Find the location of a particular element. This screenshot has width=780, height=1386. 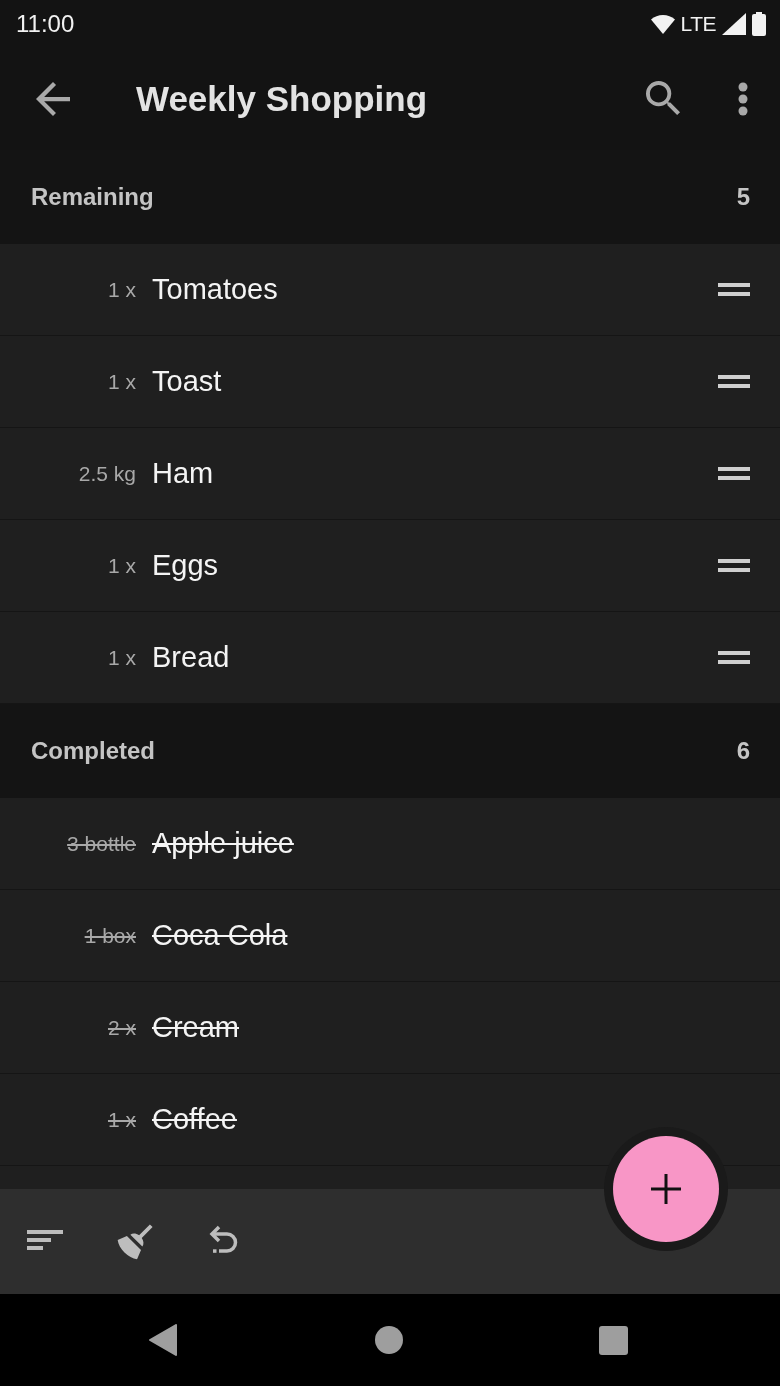

item-quantity: 3 bottle is located at coordinates (101, 843).